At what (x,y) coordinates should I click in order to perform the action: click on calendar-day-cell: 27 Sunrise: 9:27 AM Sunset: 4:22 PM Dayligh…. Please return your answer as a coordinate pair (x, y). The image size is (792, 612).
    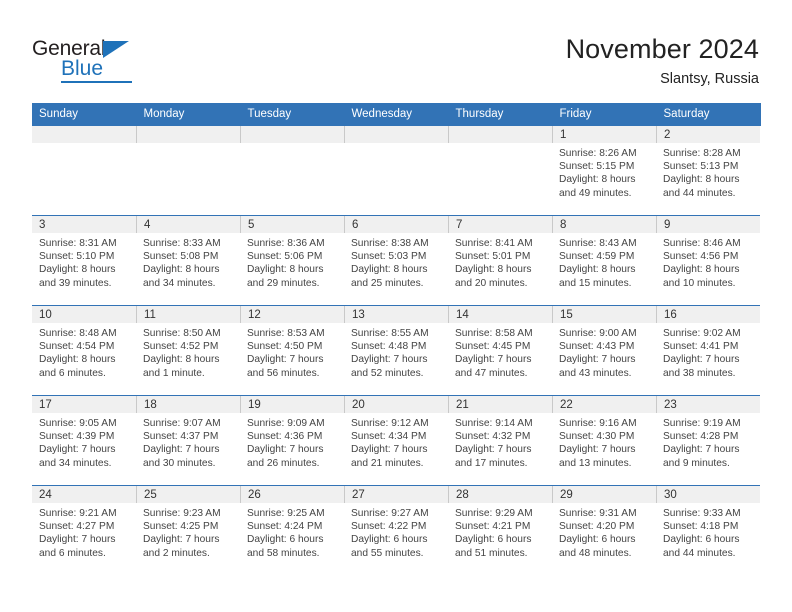
    Looking at the image, I should click on (396, 530).